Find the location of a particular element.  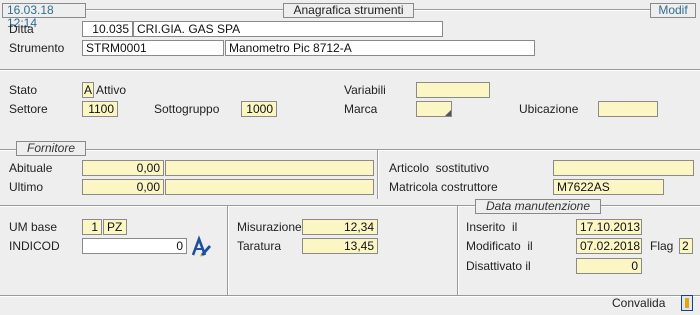

indicod-field: 0 is located at coordinates (134, 246).